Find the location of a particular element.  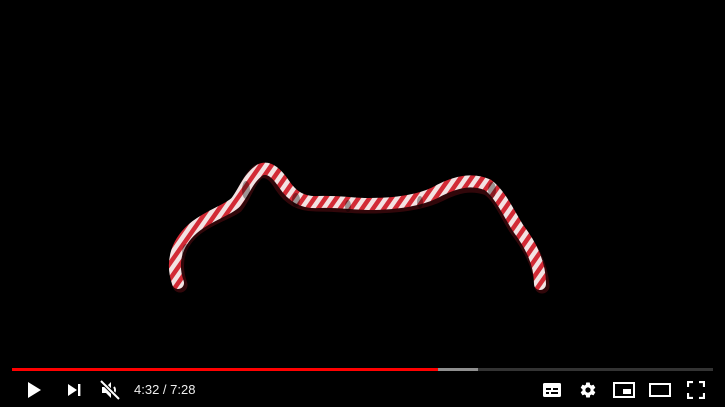

theater-mode-button is located at coordinates (660, 390).